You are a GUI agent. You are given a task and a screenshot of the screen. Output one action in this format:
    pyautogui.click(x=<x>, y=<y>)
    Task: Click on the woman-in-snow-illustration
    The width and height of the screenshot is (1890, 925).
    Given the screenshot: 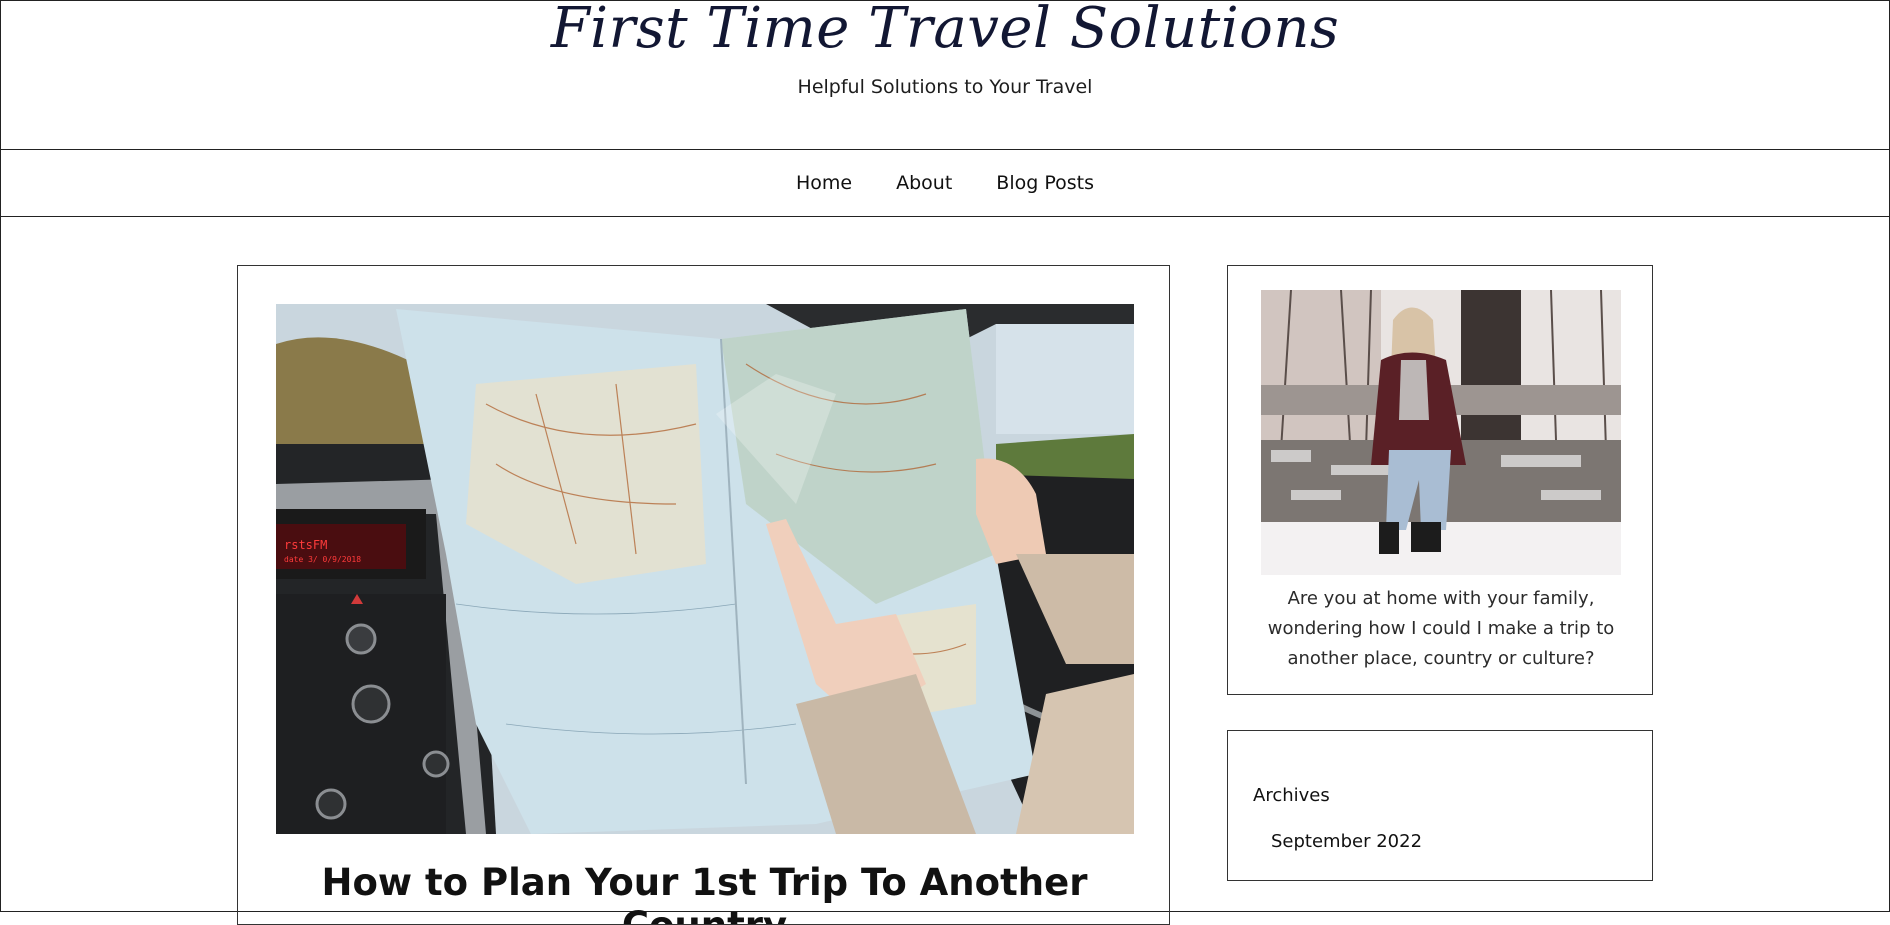 What is the action you would take?
    pyautogui.click(x=1441, y=432)
    